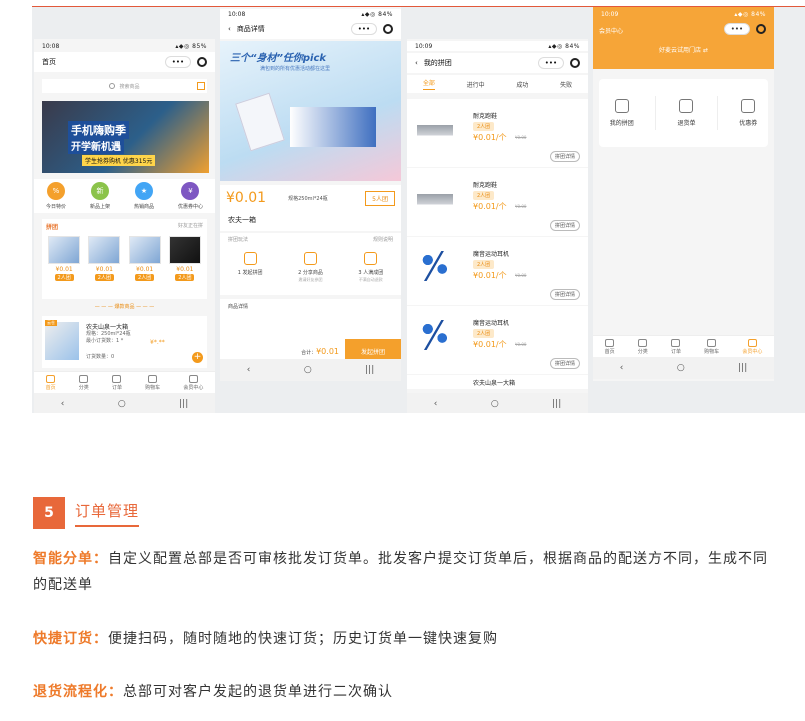  I want to click on switch-icon: ⇄, so click(705, 50).